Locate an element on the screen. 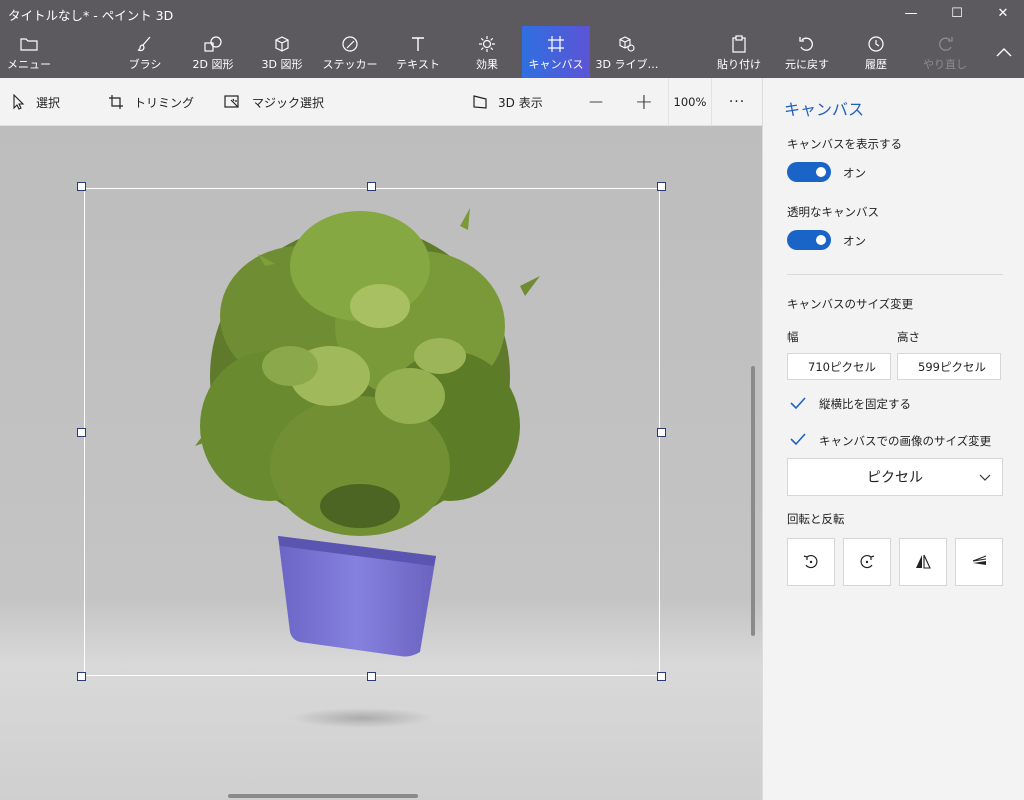  shapes-2d-button: 2D 図形 is located at coordinates (213, 52).